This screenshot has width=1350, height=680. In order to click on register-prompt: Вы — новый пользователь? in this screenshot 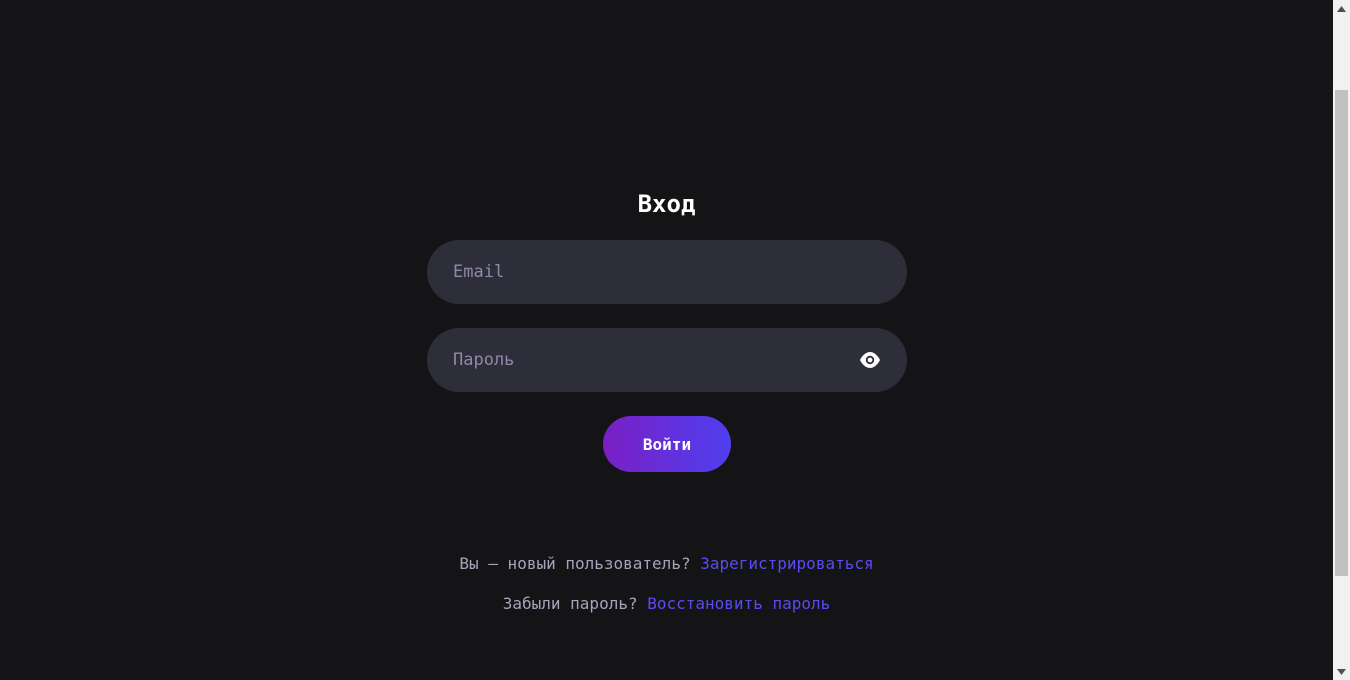, I will do `click(575, 563)`.